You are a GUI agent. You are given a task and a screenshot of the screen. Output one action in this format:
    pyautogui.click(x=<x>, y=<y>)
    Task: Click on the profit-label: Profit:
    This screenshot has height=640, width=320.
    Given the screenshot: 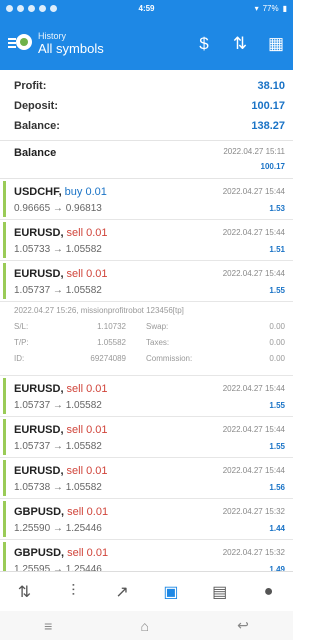 What is the action you would take?
    pyautogui.click(x=30, y=86)
    